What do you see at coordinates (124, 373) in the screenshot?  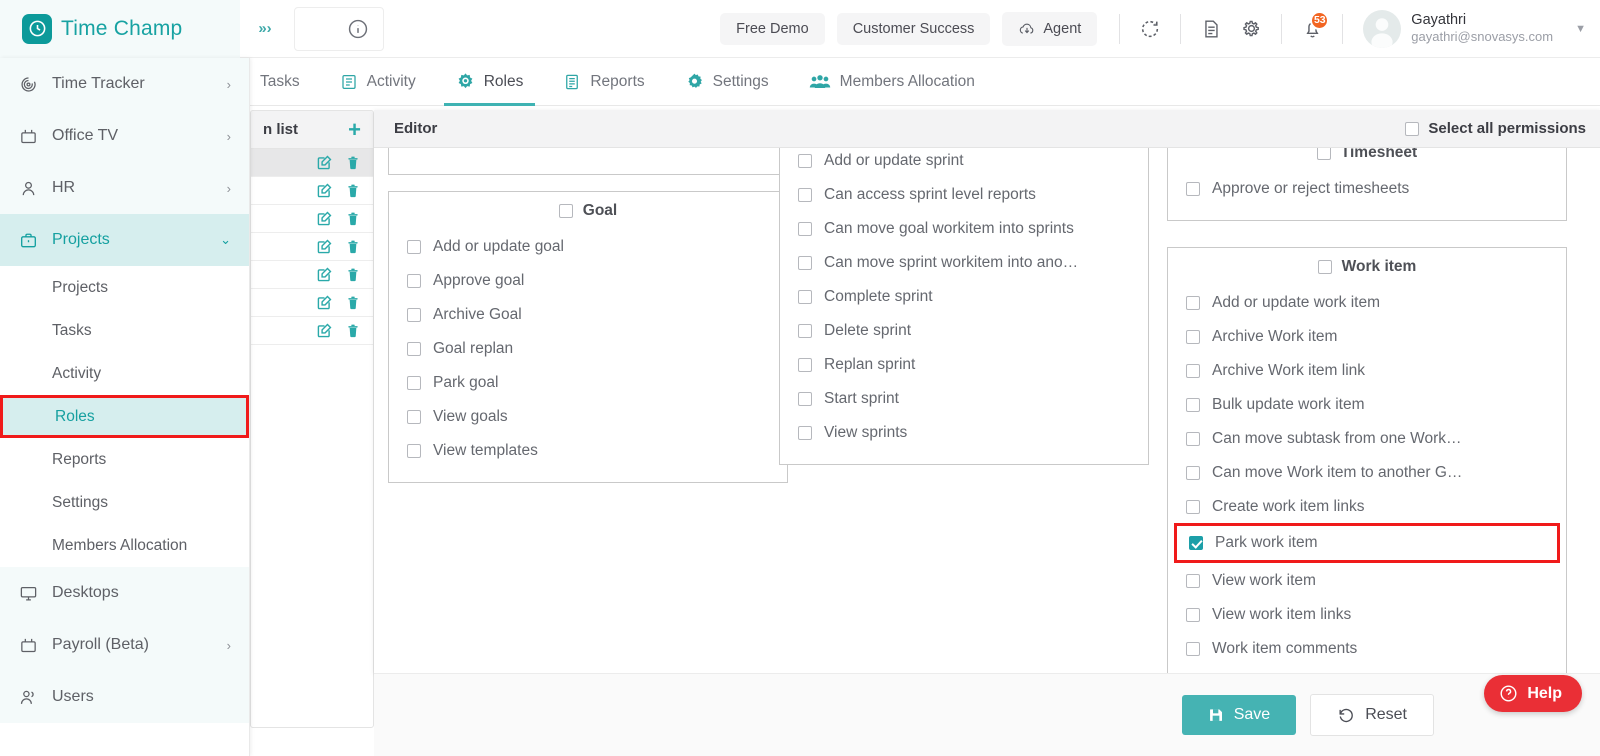 I see `sidebar-item-activity: Activity` at bounding box center [124, 373].